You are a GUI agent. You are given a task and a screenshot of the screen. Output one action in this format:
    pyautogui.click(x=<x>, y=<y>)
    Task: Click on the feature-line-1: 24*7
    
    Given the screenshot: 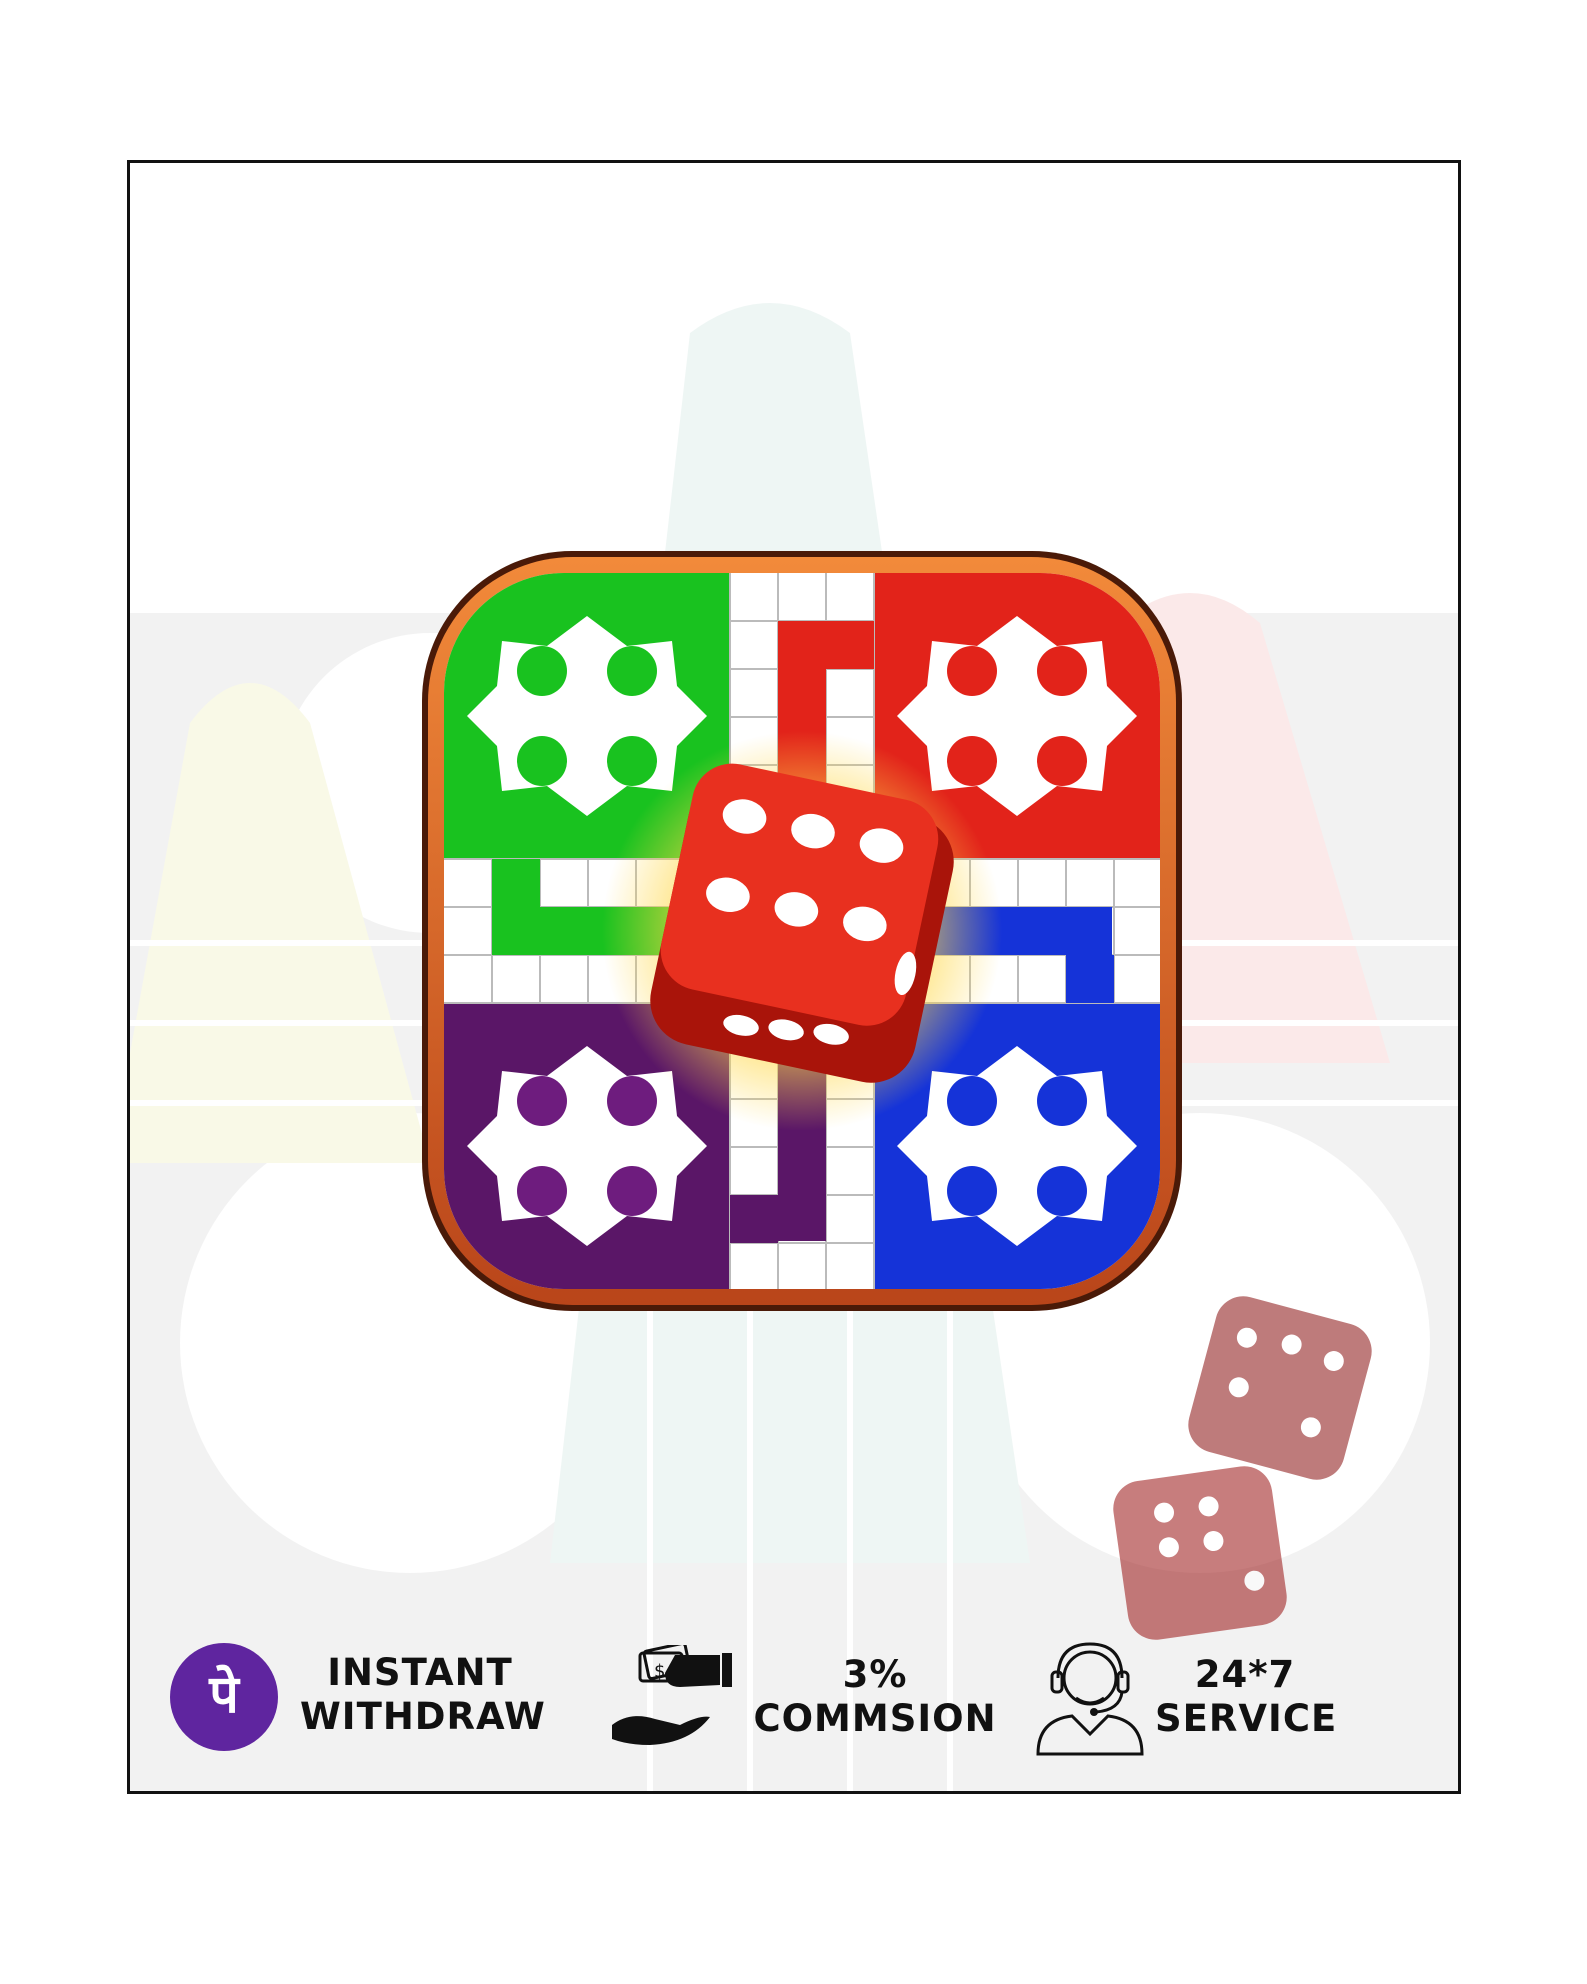 What is the action you would take?
    pyautogui.click(x=1245, y=1674)
    